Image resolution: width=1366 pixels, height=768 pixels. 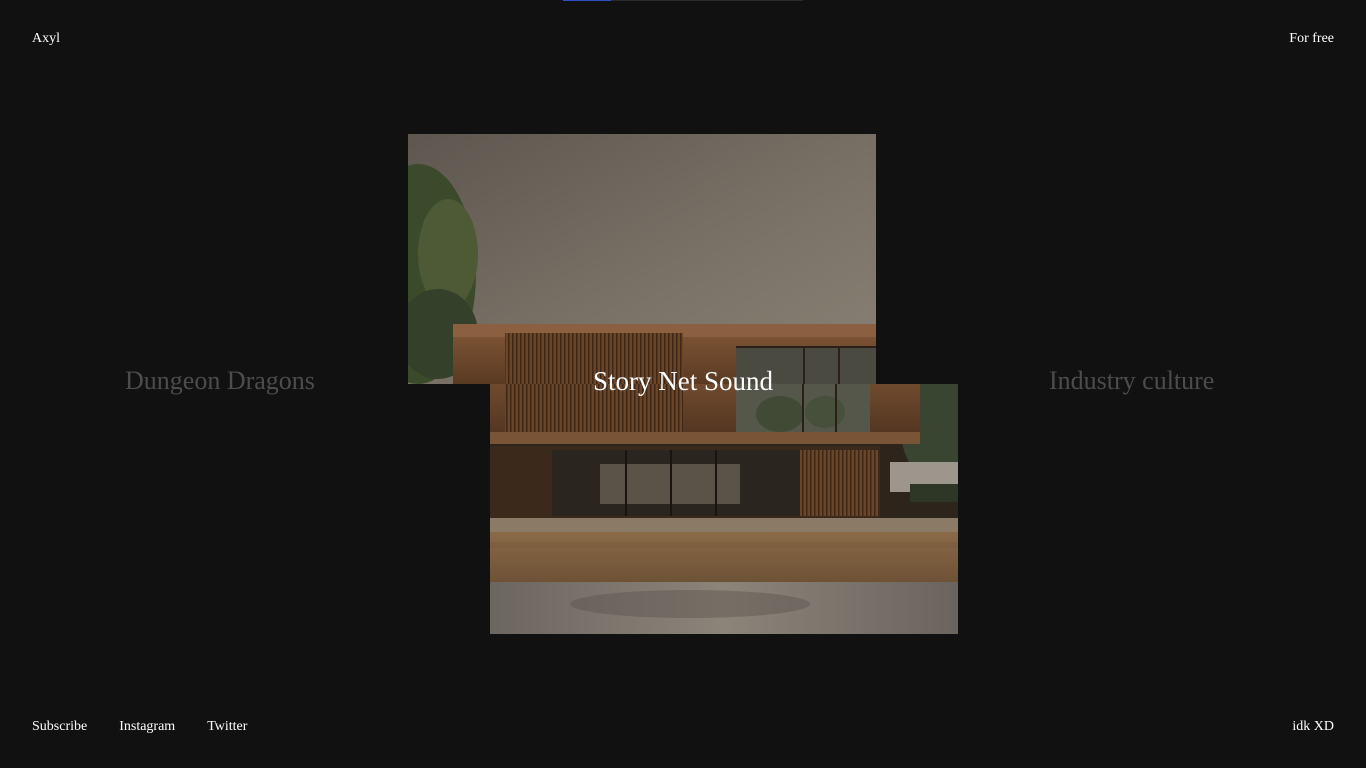 What do you see at coordinates (683, 0) in the screenshot?
I see `loading-progress-track` at bounding box center [683, 0].